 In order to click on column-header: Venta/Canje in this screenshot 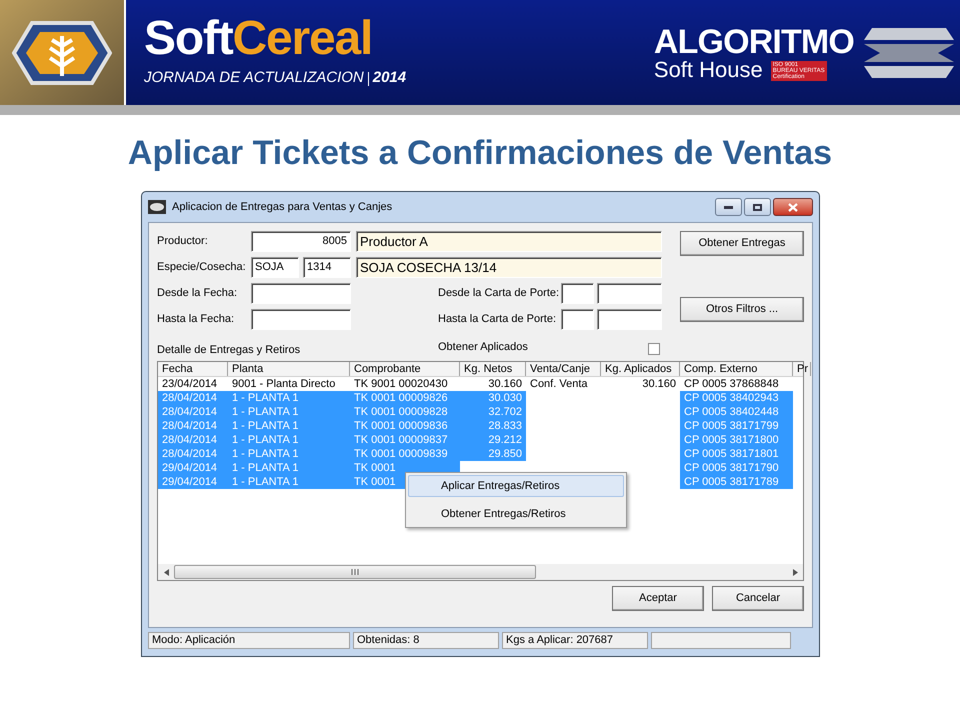, I will do `click(563, 369)`.